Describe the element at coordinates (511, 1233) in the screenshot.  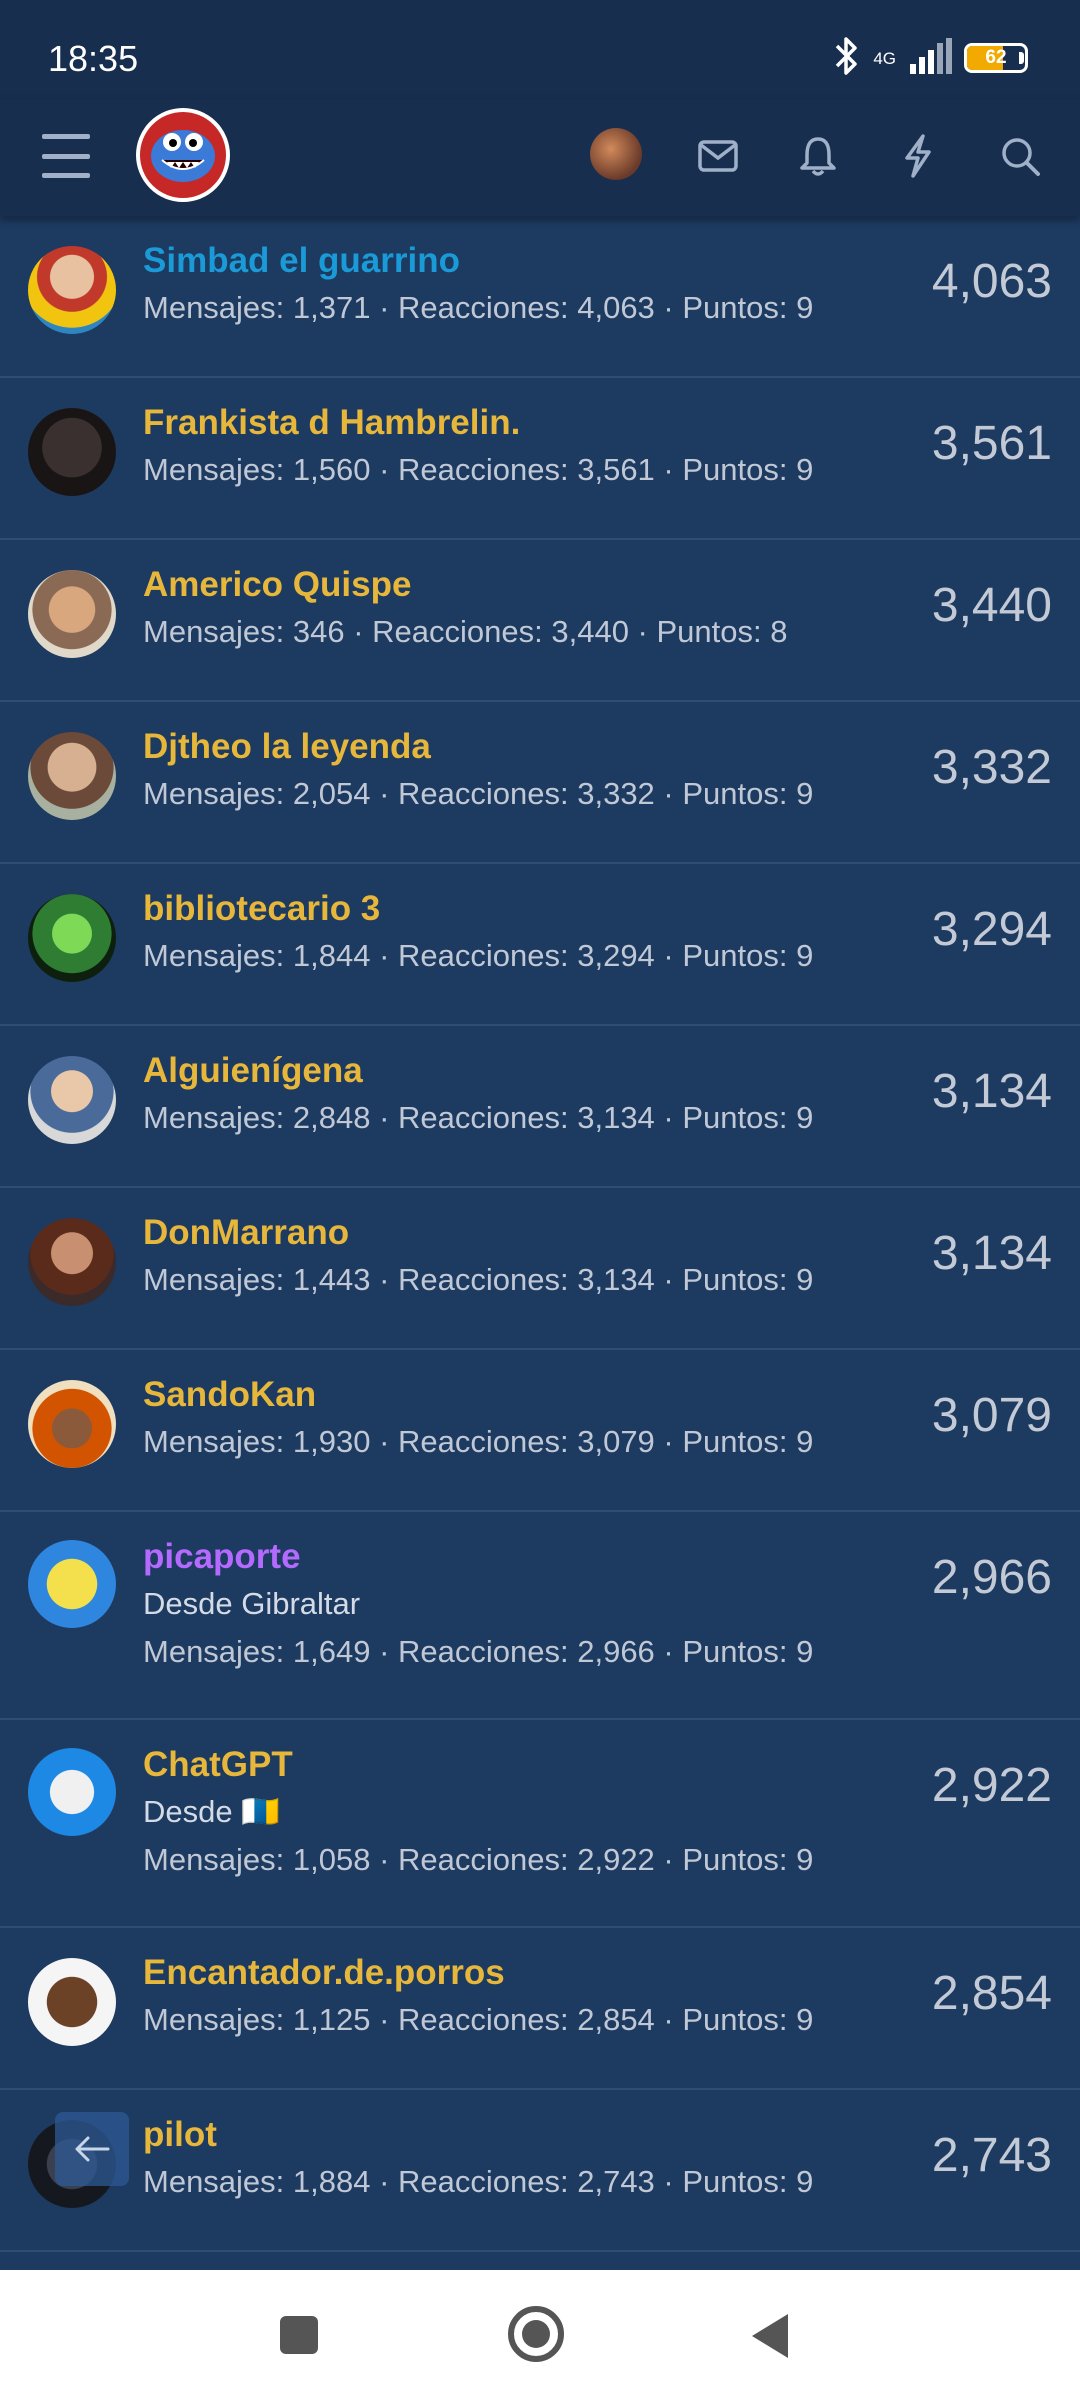
I see `member-name: DonMarrano` at that location.